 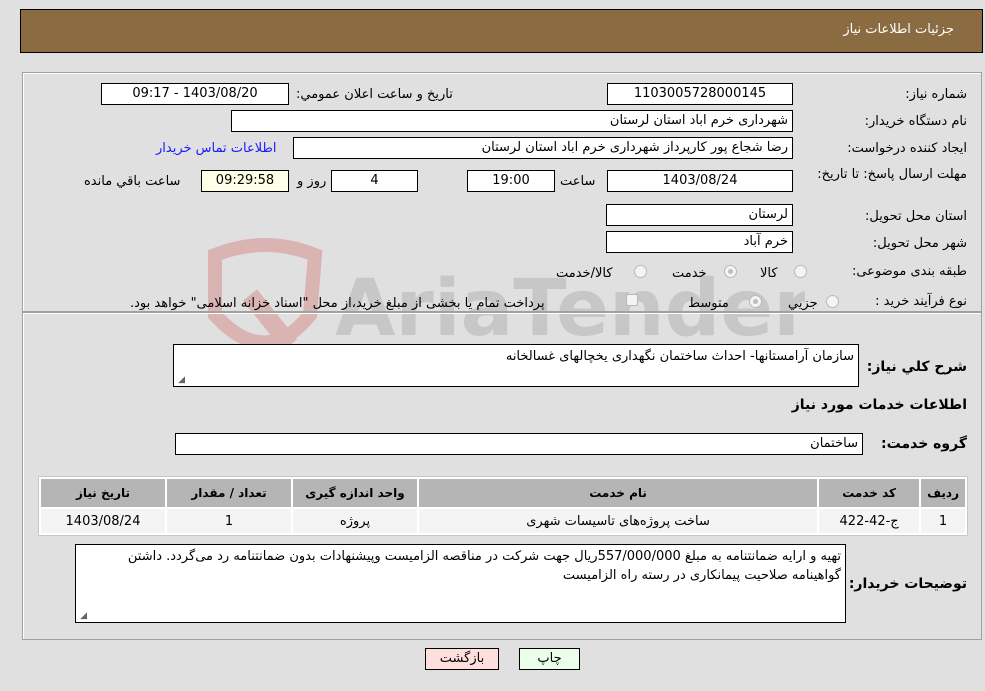 What do you see at coordinates (132, 181) in the screenshot?
I see `time-remaining-label: ساعت باقي مانده` at bounding box center [132, 181].